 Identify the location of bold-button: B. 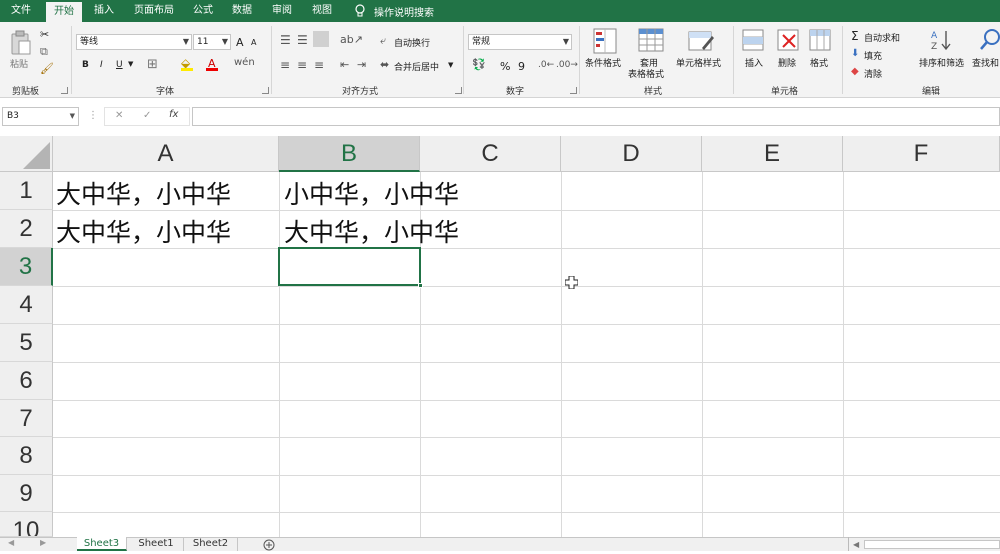
(85, 65).